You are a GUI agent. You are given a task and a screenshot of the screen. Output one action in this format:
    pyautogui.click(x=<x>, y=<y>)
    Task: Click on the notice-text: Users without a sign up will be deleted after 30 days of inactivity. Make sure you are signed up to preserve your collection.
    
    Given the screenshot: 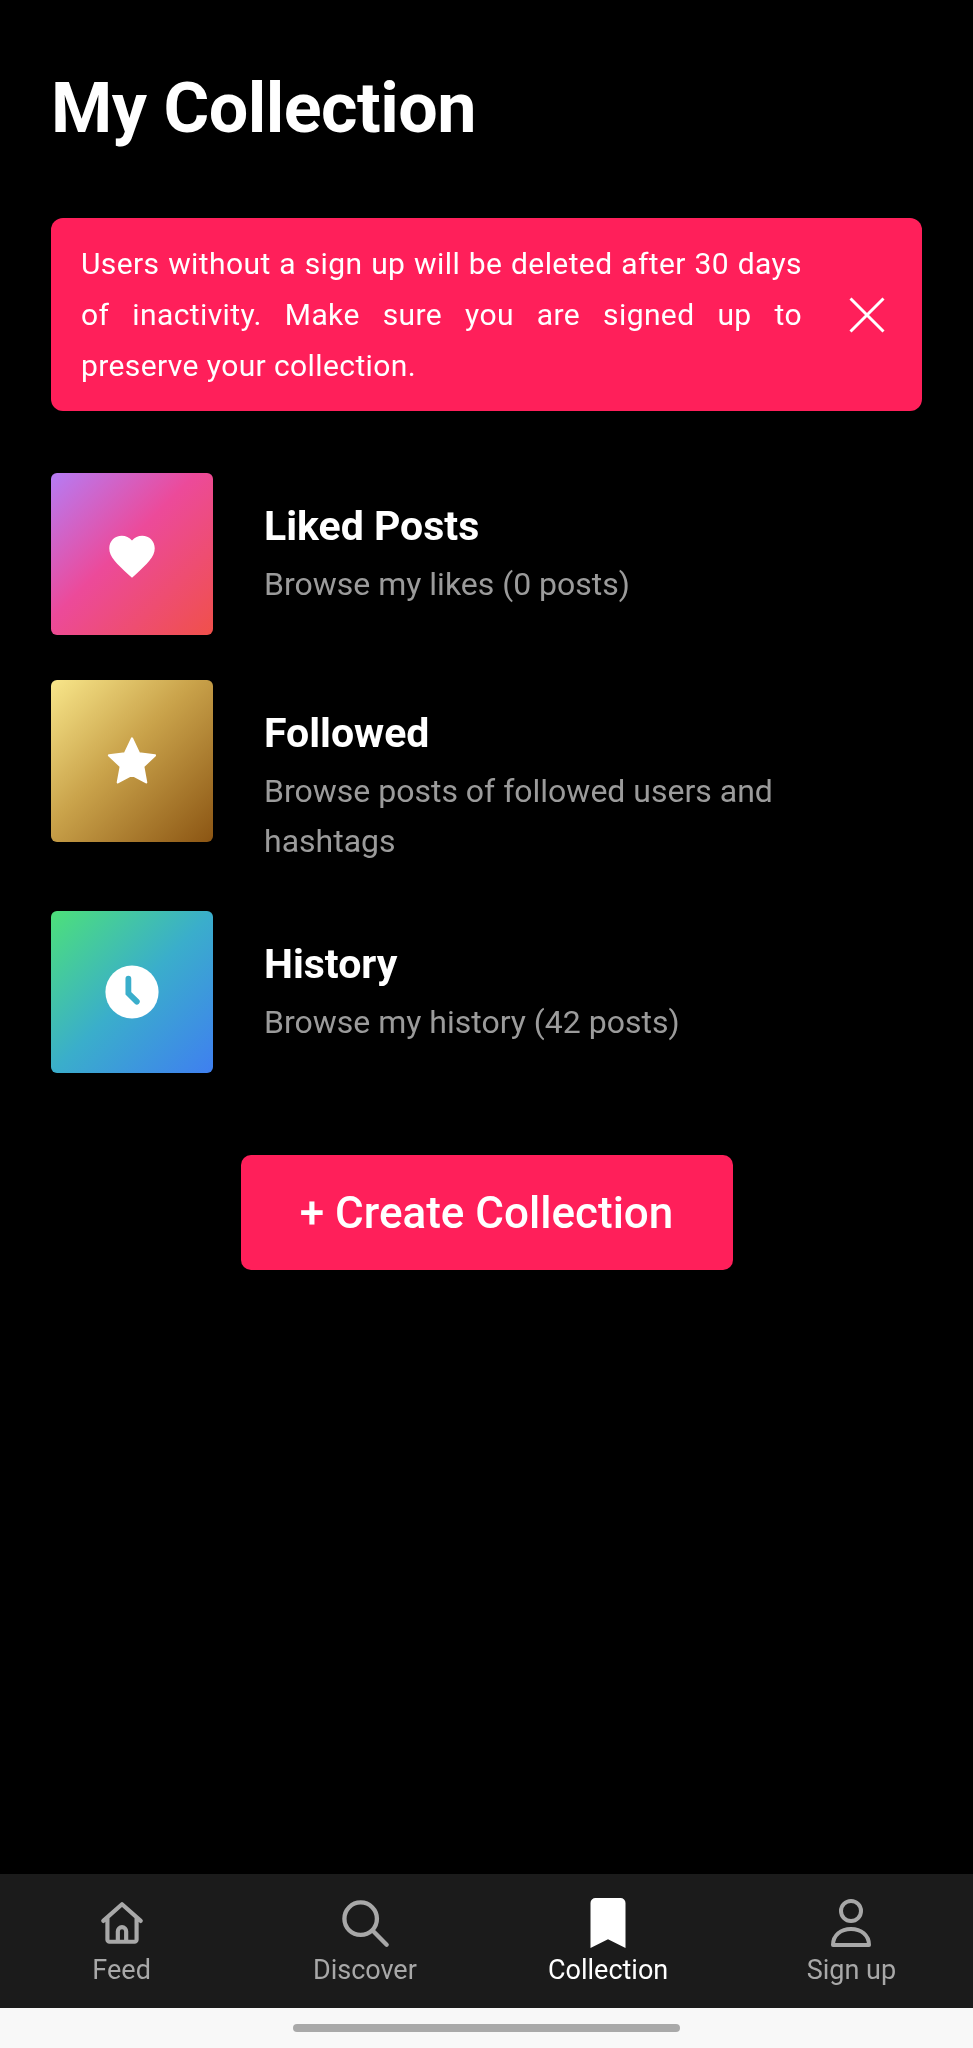 What is the action you would take?
    pyautogui.click(x=441, y=315)
    